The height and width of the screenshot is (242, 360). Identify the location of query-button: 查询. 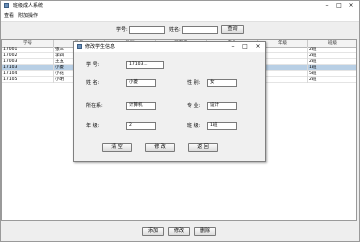
(232, 29).